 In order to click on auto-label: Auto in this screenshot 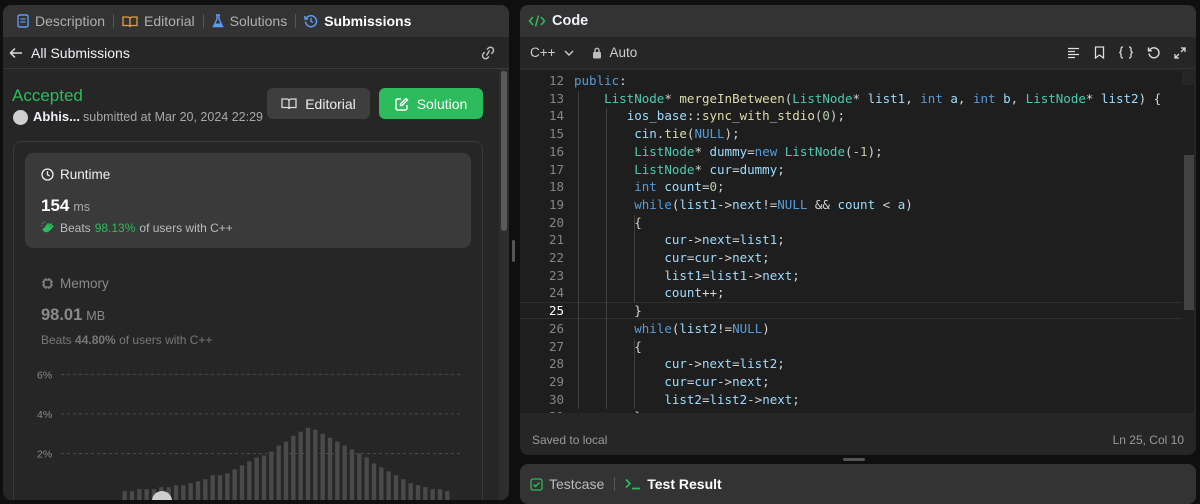, I will do `click(624, 52)`.